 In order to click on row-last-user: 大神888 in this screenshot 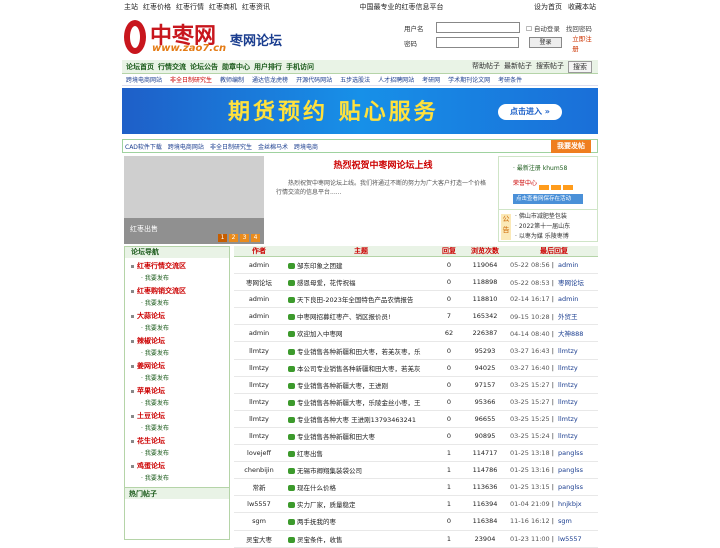, I will do `click(570, 334)`.